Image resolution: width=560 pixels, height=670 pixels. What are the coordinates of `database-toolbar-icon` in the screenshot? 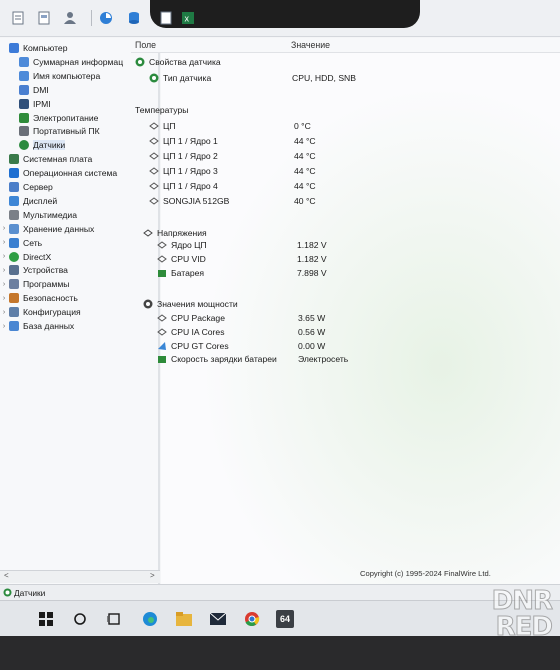 It's located at (134, 18).